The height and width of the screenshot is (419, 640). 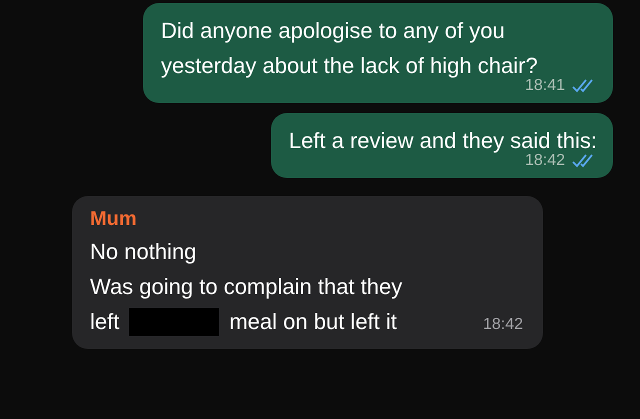 I want to click on sender-name: Mum, so click(x=114, y=219).